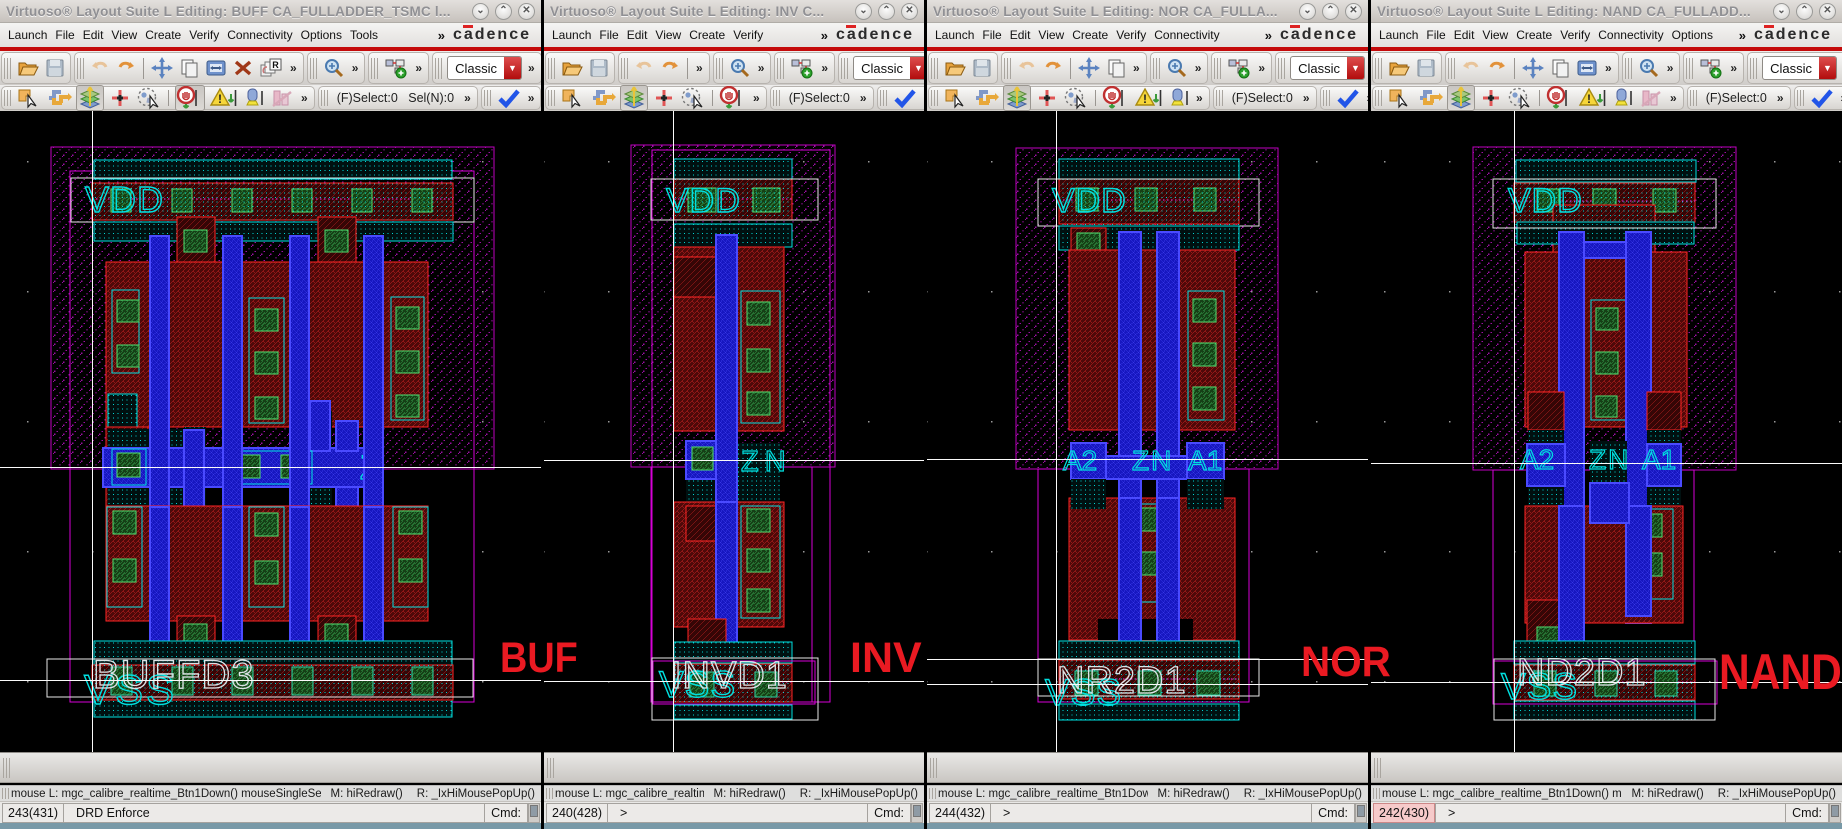 This screenshot has width=1842, height=829. What do you see at coordinates (1582, 673) in the screenshot?
I see `svg-text: ND2D1` at bounding box center [1582, 673].